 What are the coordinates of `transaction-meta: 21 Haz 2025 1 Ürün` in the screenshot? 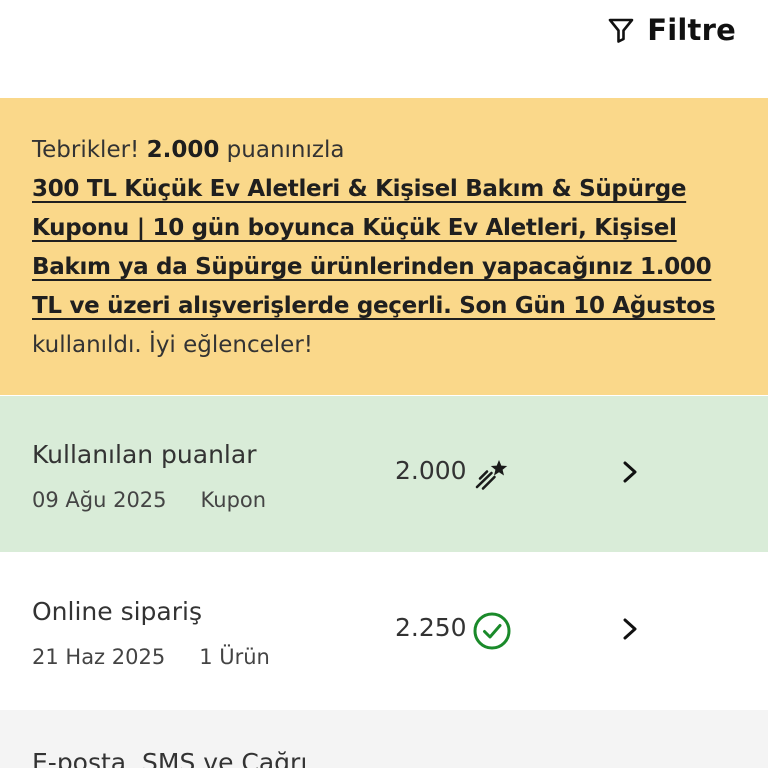 It's located at (151, 657).